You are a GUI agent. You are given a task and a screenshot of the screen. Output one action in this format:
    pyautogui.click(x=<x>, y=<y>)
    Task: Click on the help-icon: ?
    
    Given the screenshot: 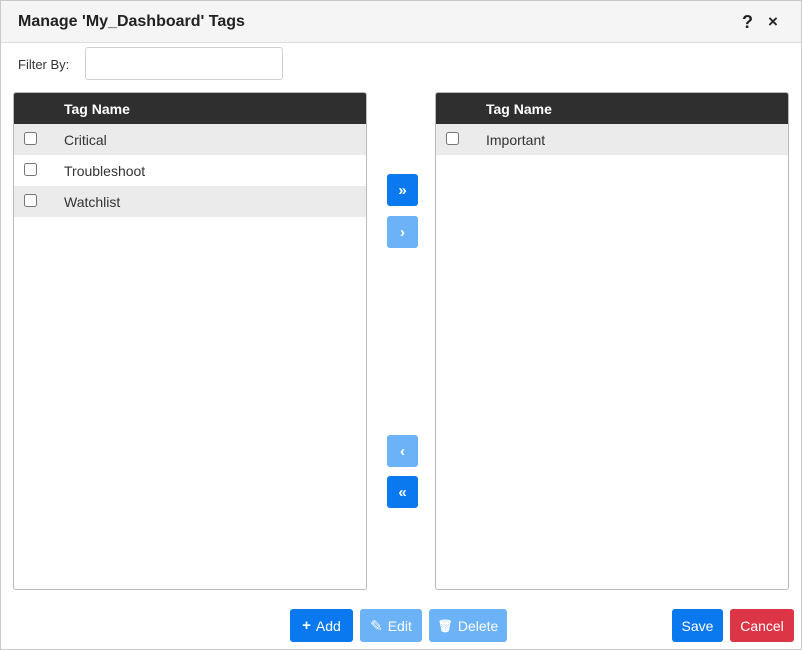 What is the action you would take?
    pyautogui.click(x=747, y=22)
    